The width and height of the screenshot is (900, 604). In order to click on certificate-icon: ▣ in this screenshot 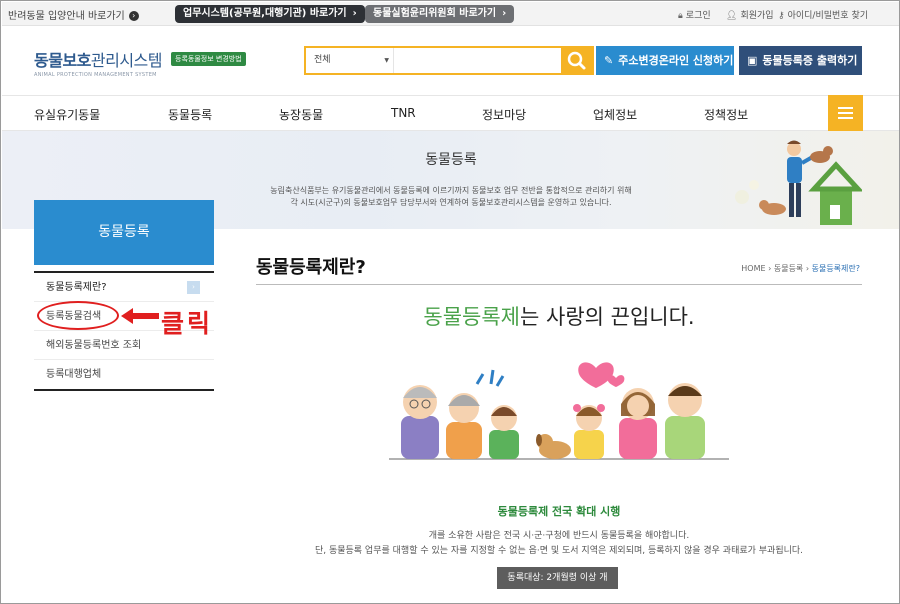, I will do `click(752, 60)`.